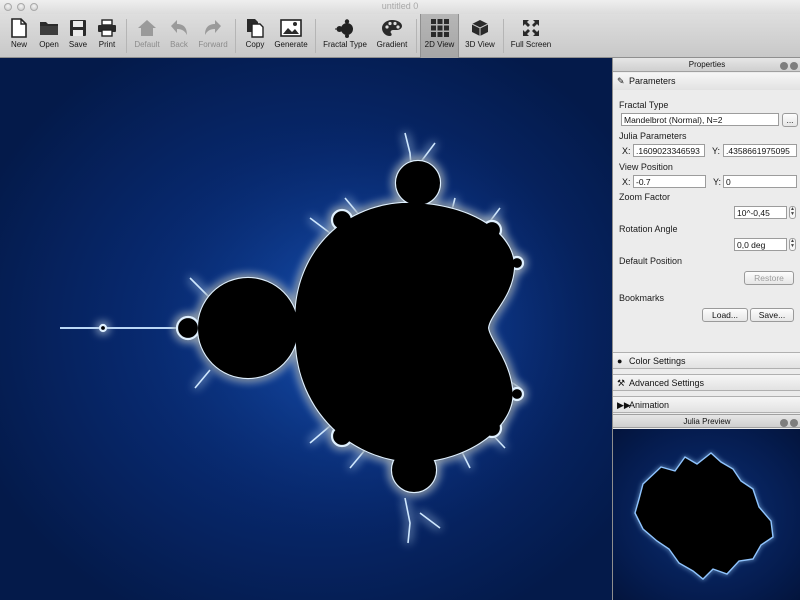 This screenshot has height=600, width=800. I want to click on julia-x-label: X:, so click(626, 151).